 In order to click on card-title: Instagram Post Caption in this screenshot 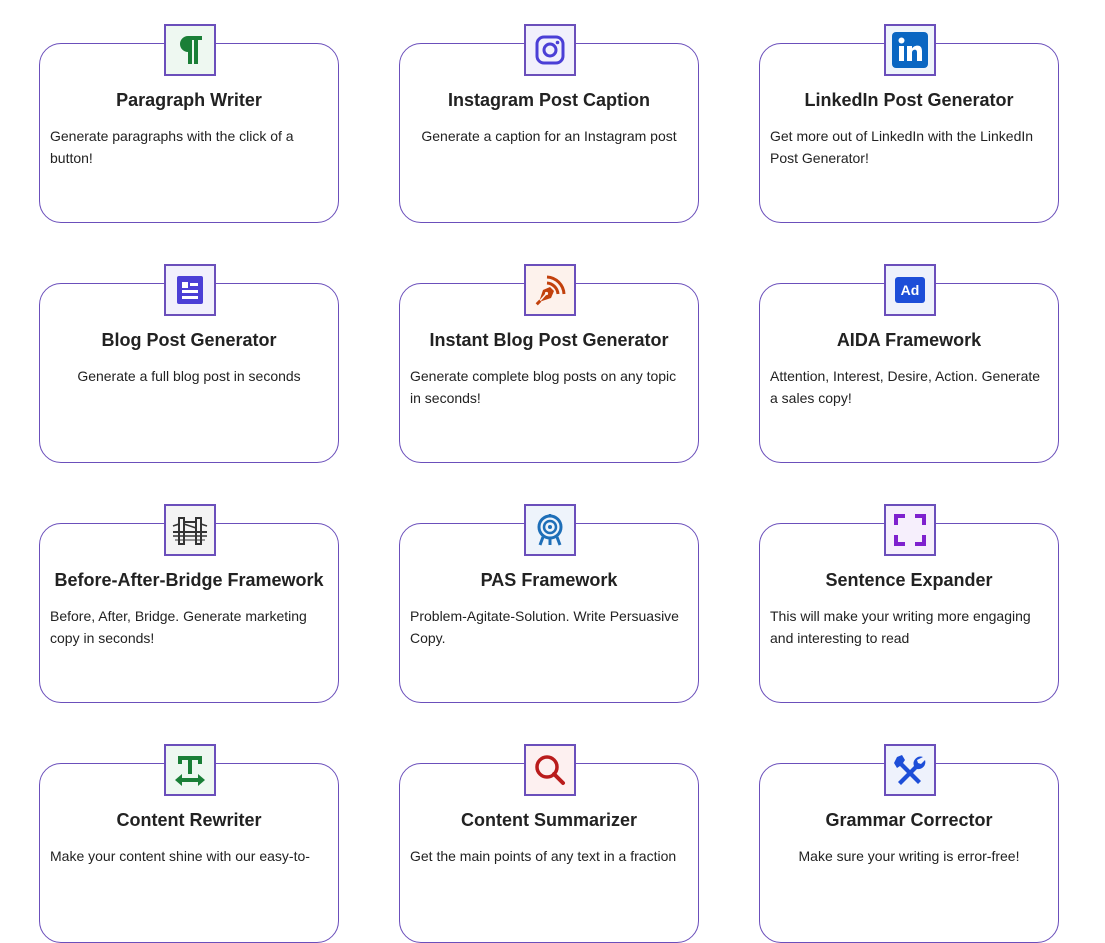, I will do `click(549, 100)`.